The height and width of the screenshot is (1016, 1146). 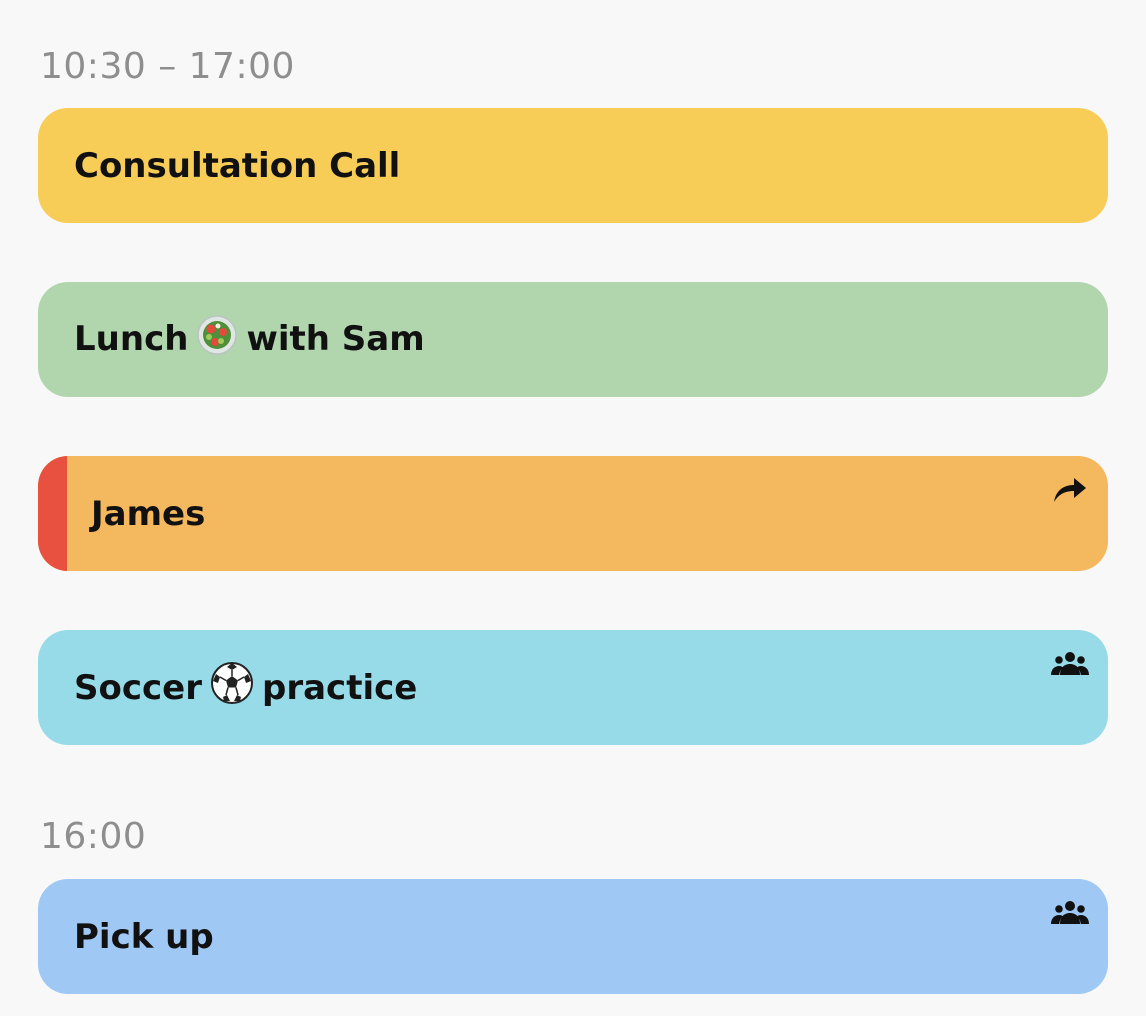 I want to click on event-soccer-practice: Soccer practice, so click(x=573, y=687).